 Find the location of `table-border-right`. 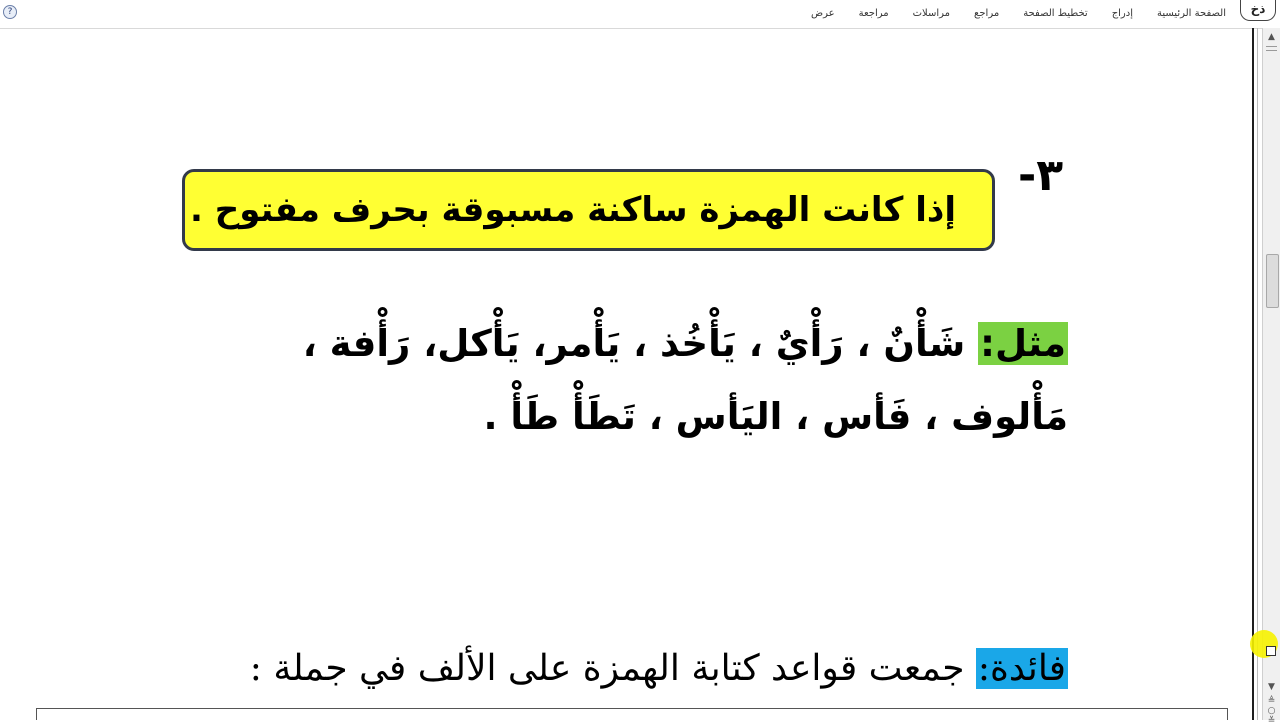

table-border-right is located at coordinates (1227, 714).